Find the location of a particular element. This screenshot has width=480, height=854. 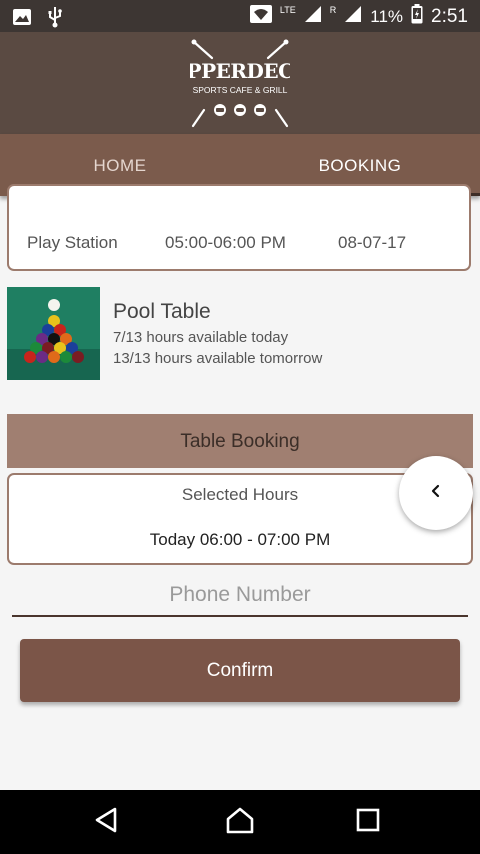

back-button is located at coordinates (436, 493).